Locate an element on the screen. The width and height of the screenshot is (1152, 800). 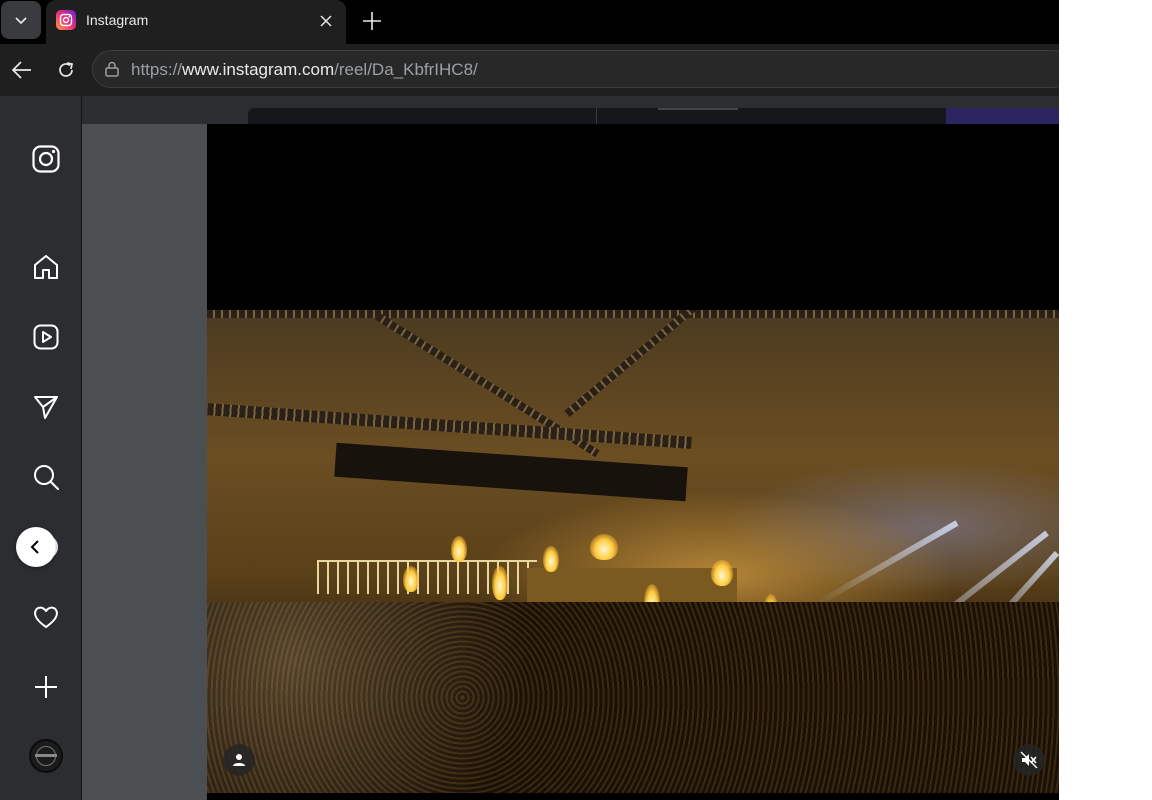
instagram-logo-icon is located at coordinates (46, 159).